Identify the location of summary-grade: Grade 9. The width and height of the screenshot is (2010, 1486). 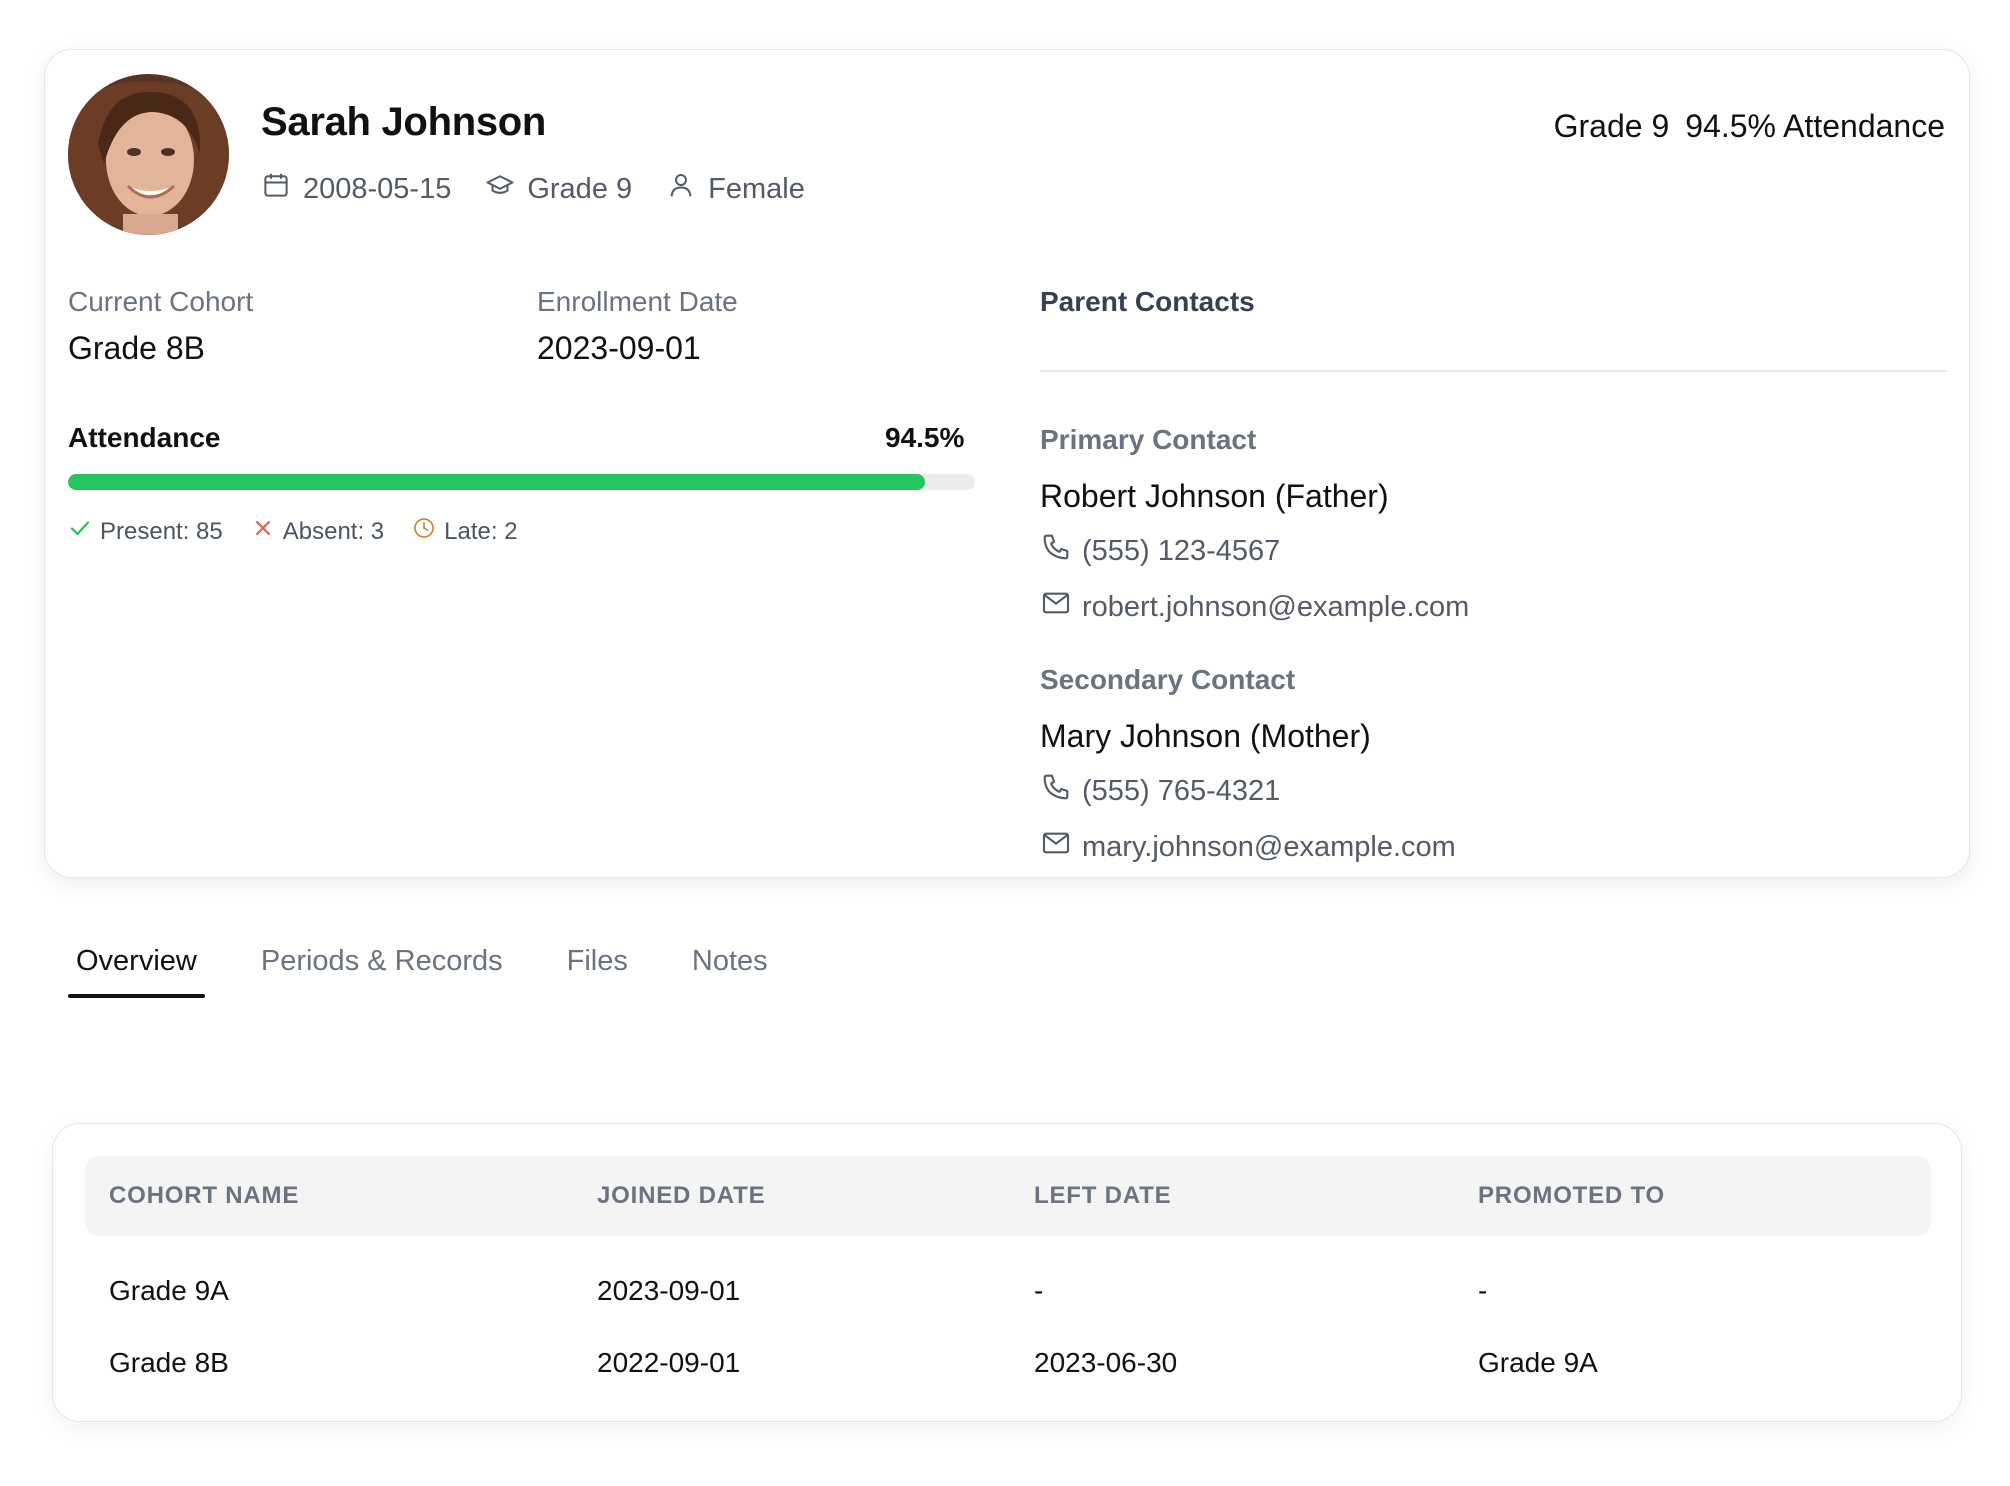
(1611, 126).